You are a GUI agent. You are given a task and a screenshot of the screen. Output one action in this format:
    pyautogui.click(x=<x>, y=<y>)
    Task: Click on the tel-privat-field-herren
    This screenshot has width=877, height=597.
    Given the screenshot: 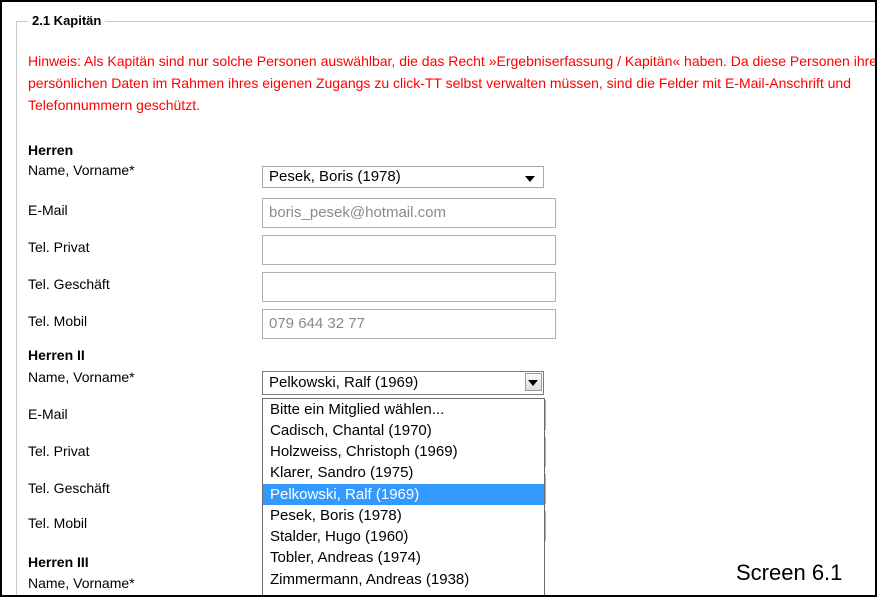 What is the action you would take?
    pyautogui.click(x=409, y=250)
    